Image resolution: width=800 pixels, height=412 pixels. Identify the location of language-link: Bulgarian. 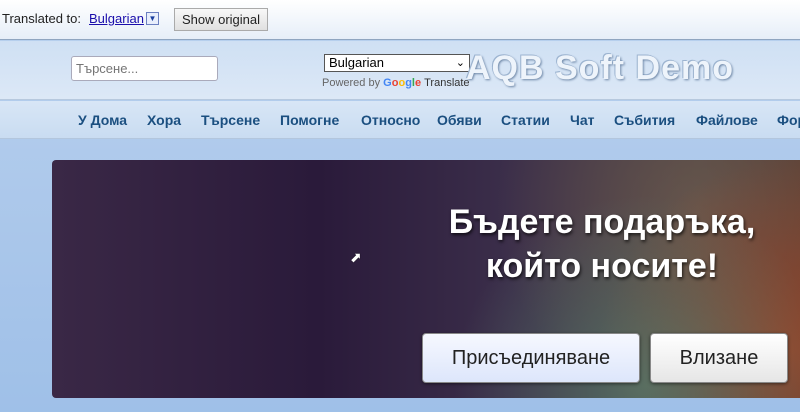
(116, 18).